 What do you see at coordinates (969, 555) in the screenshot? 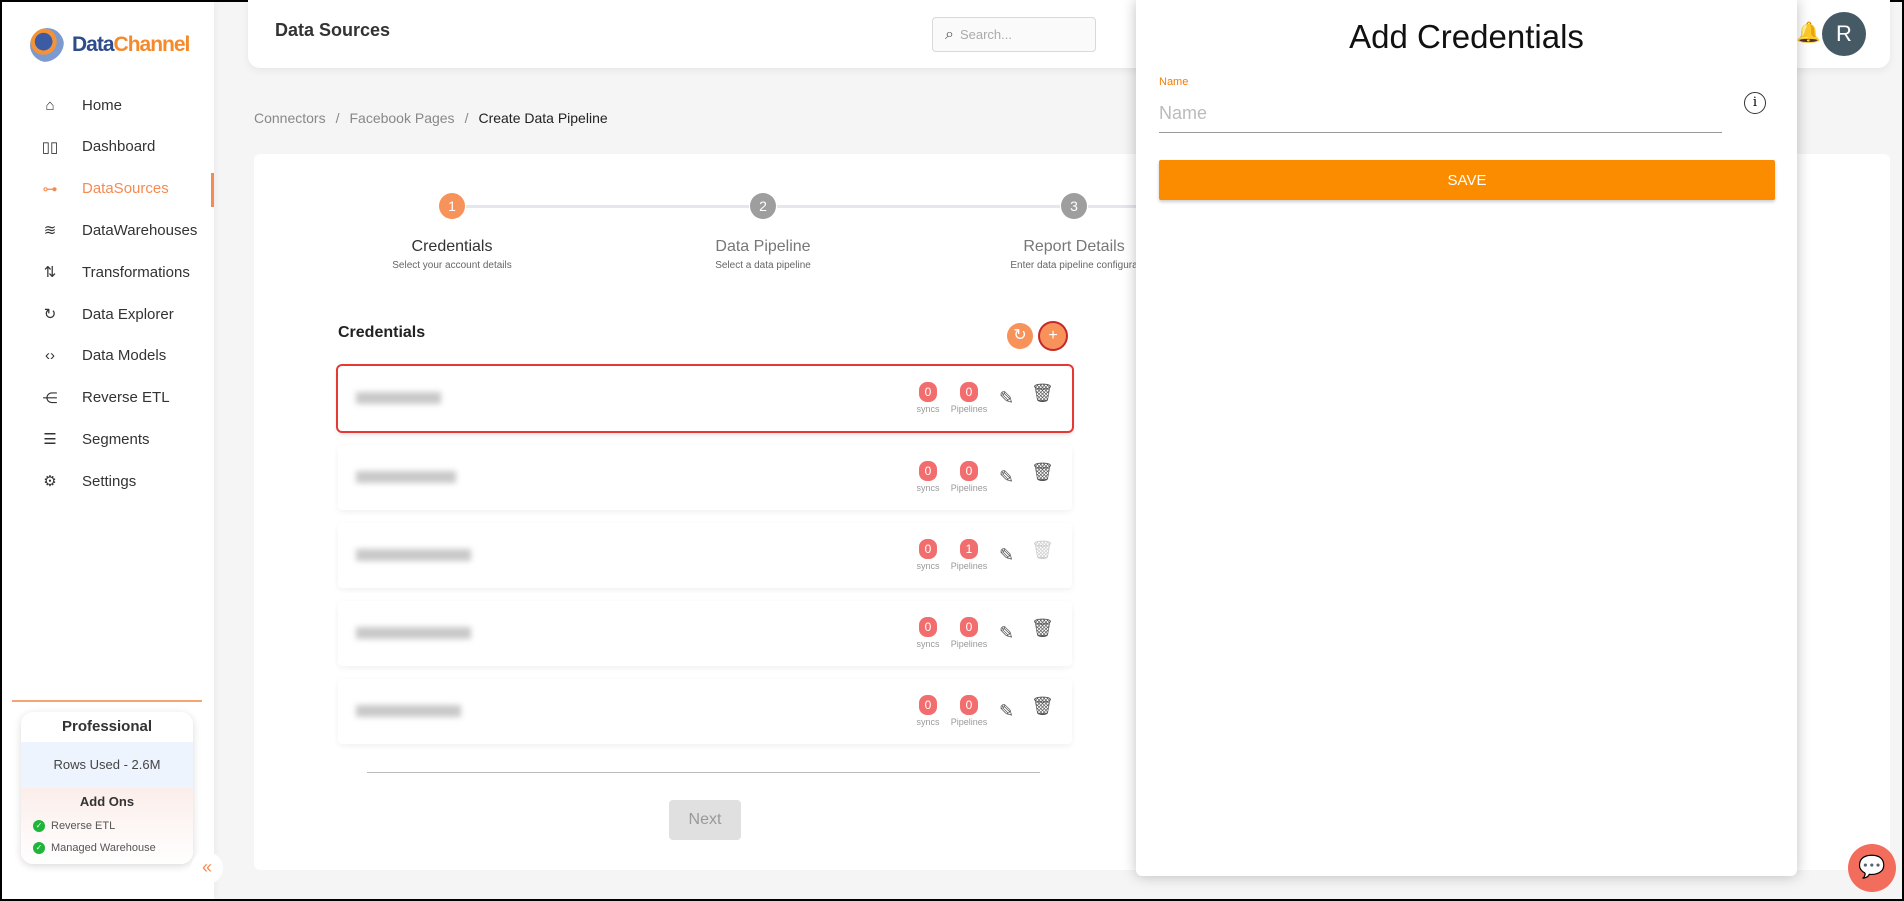
I see `pipelines-badge: 1 Pipelines` at bounding box center [969, 555].